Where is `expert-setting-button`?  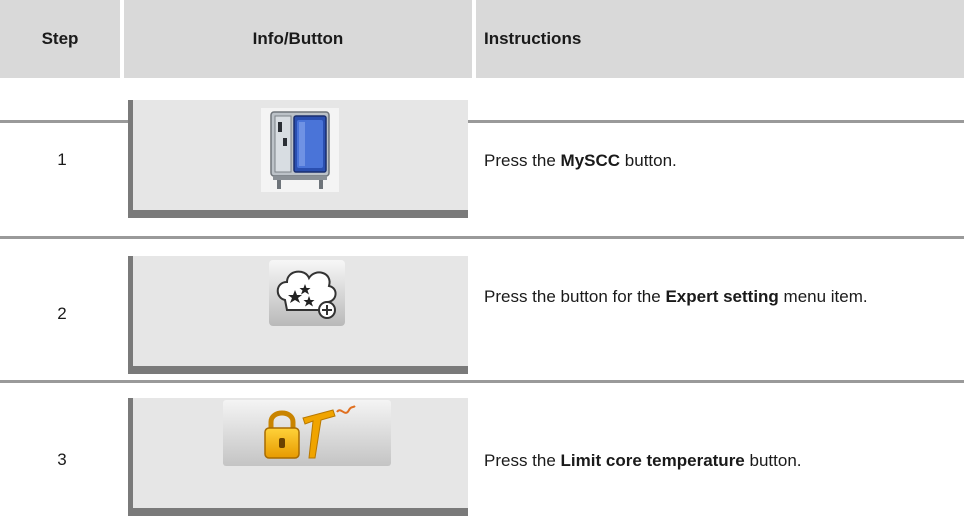
expert-setting-button is located at coordinates (307, 293).